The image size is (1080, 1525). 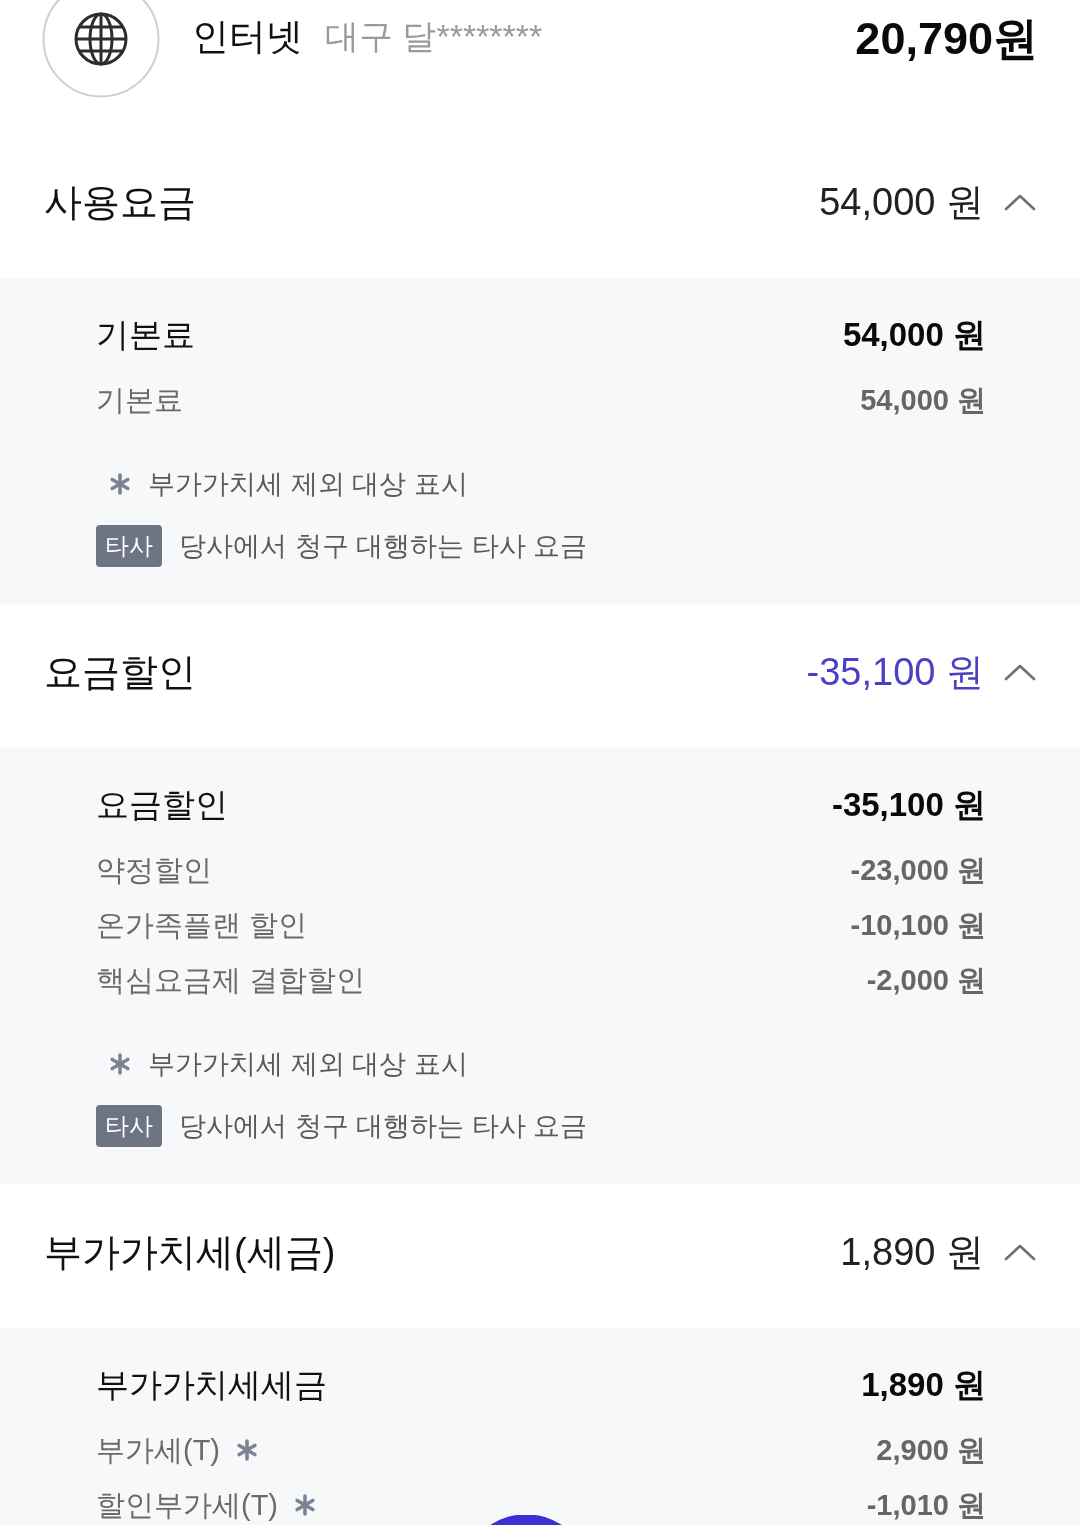 I want to click on item-amount: -1,010 원, so click(x=926, y=1505).